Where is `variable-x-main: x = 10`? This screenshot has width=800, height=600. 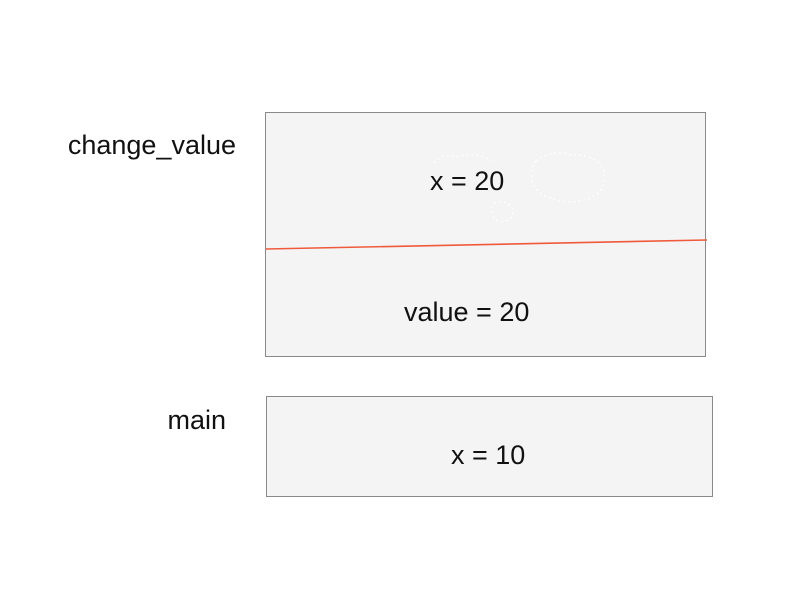 variable-x-main: x = 10 is located at coordinates (488, 455).